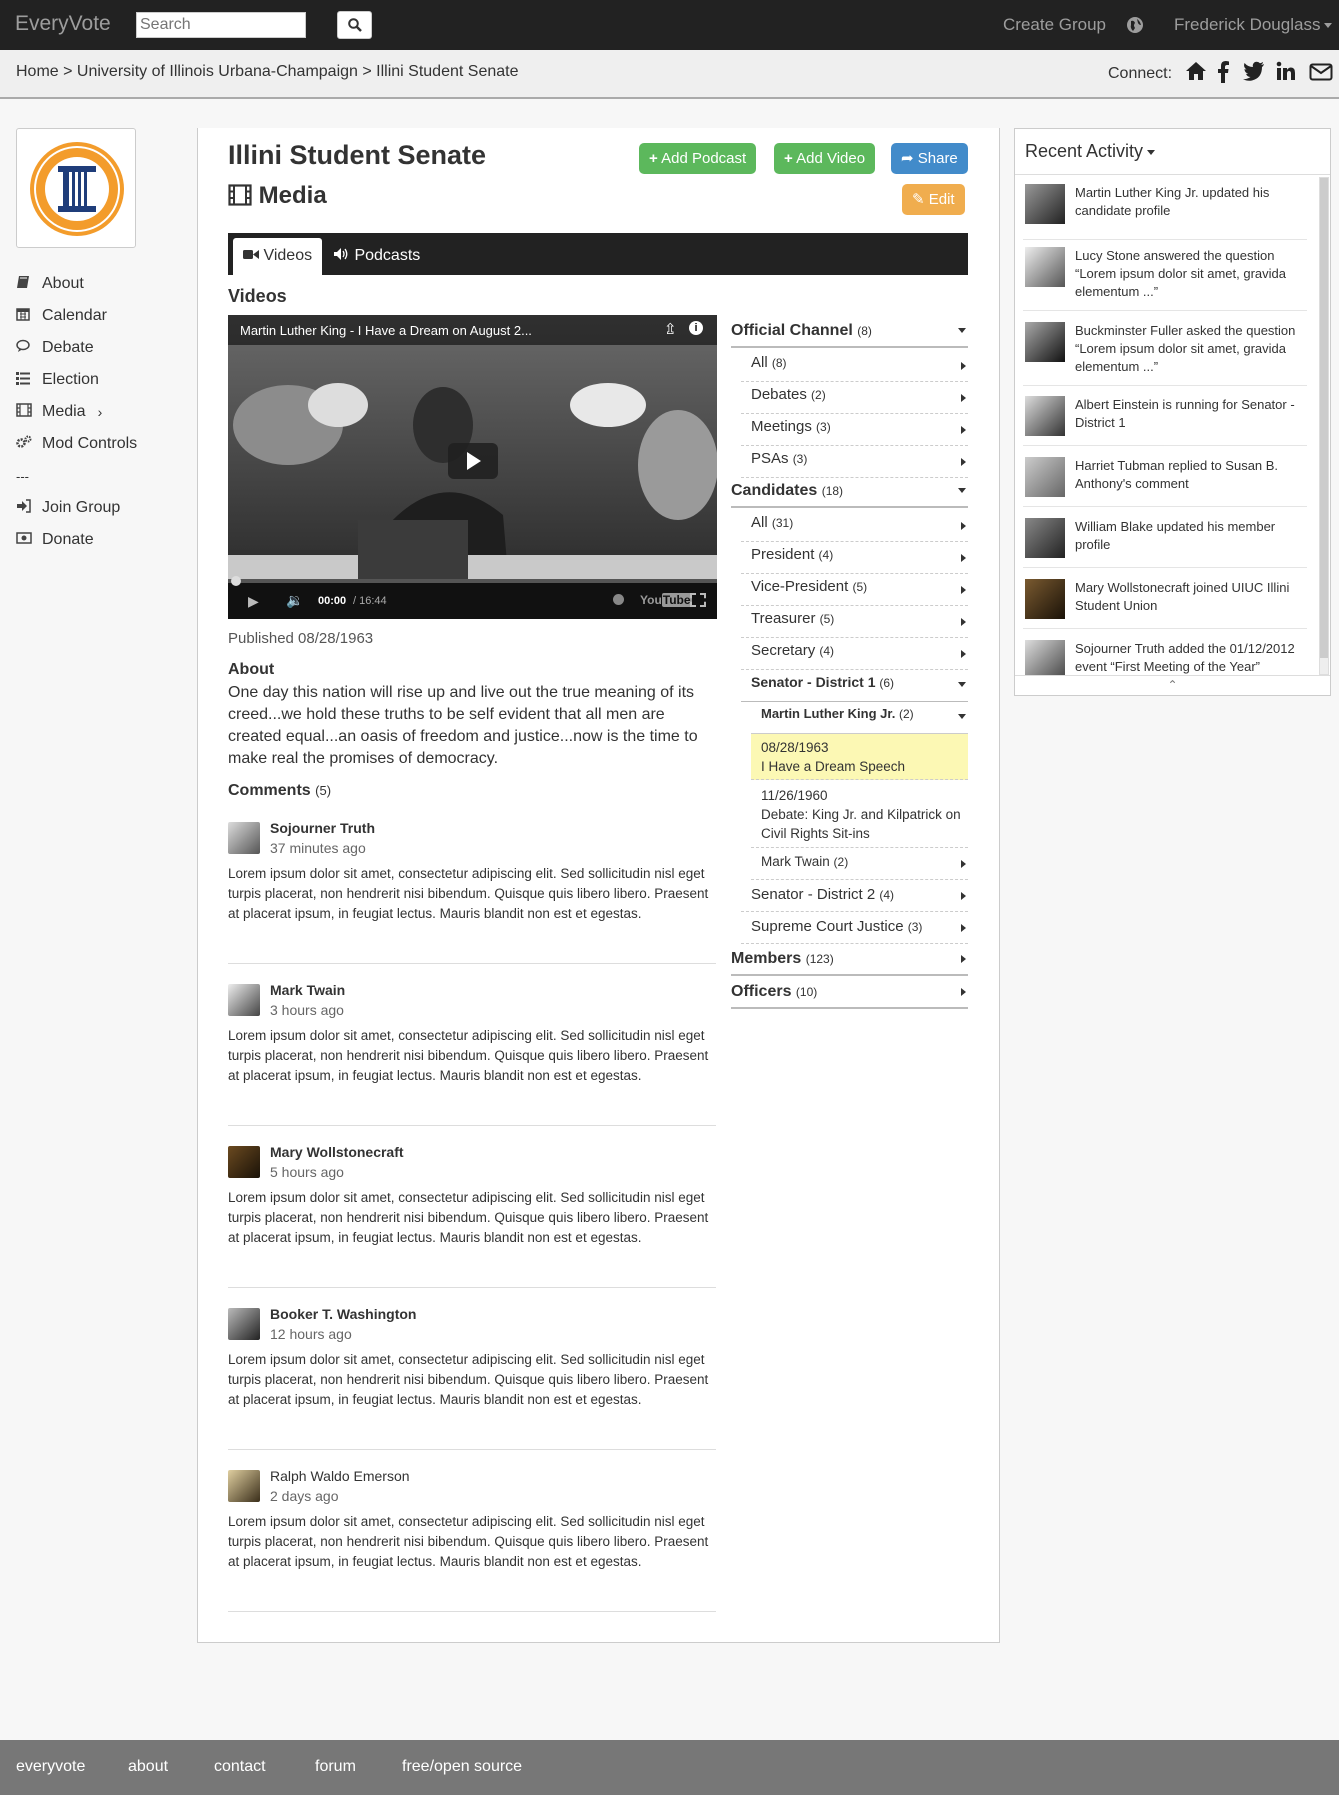 The image size is (1339, 1795). Describe the element at coordinates (825, 158) in the screenshot. I see `add-video-button: + Add Video` at that location.